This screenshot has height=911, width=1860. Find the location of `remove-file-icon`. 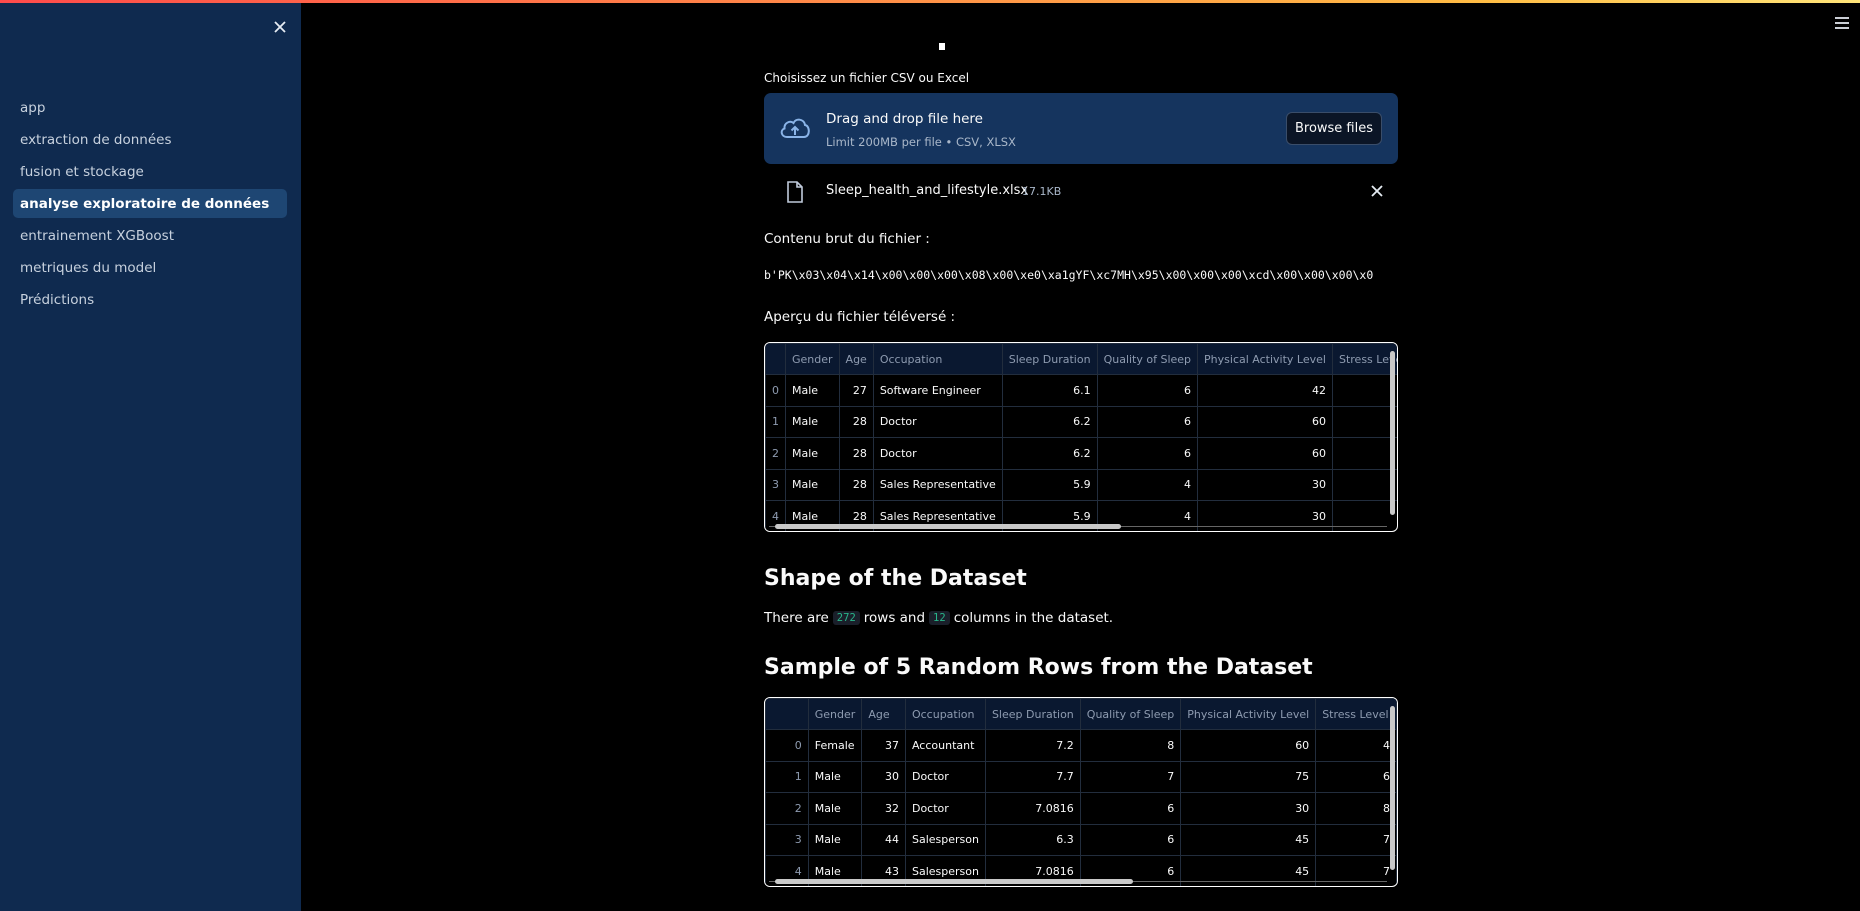

remove-file-icon is located at coordinates (1377, 191).